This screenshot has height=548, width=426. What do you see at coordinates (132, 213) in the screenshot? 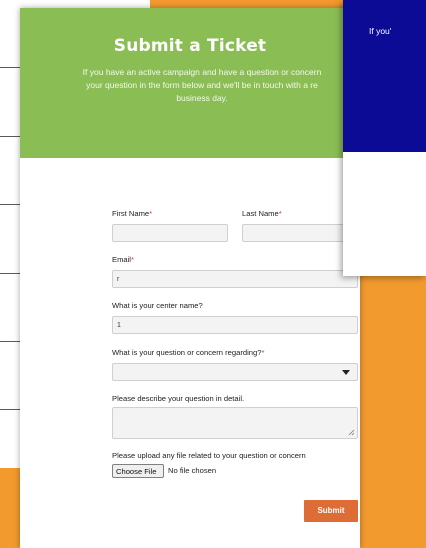
I see `first-name-label: First Name*` at bounding box center [132, 213].